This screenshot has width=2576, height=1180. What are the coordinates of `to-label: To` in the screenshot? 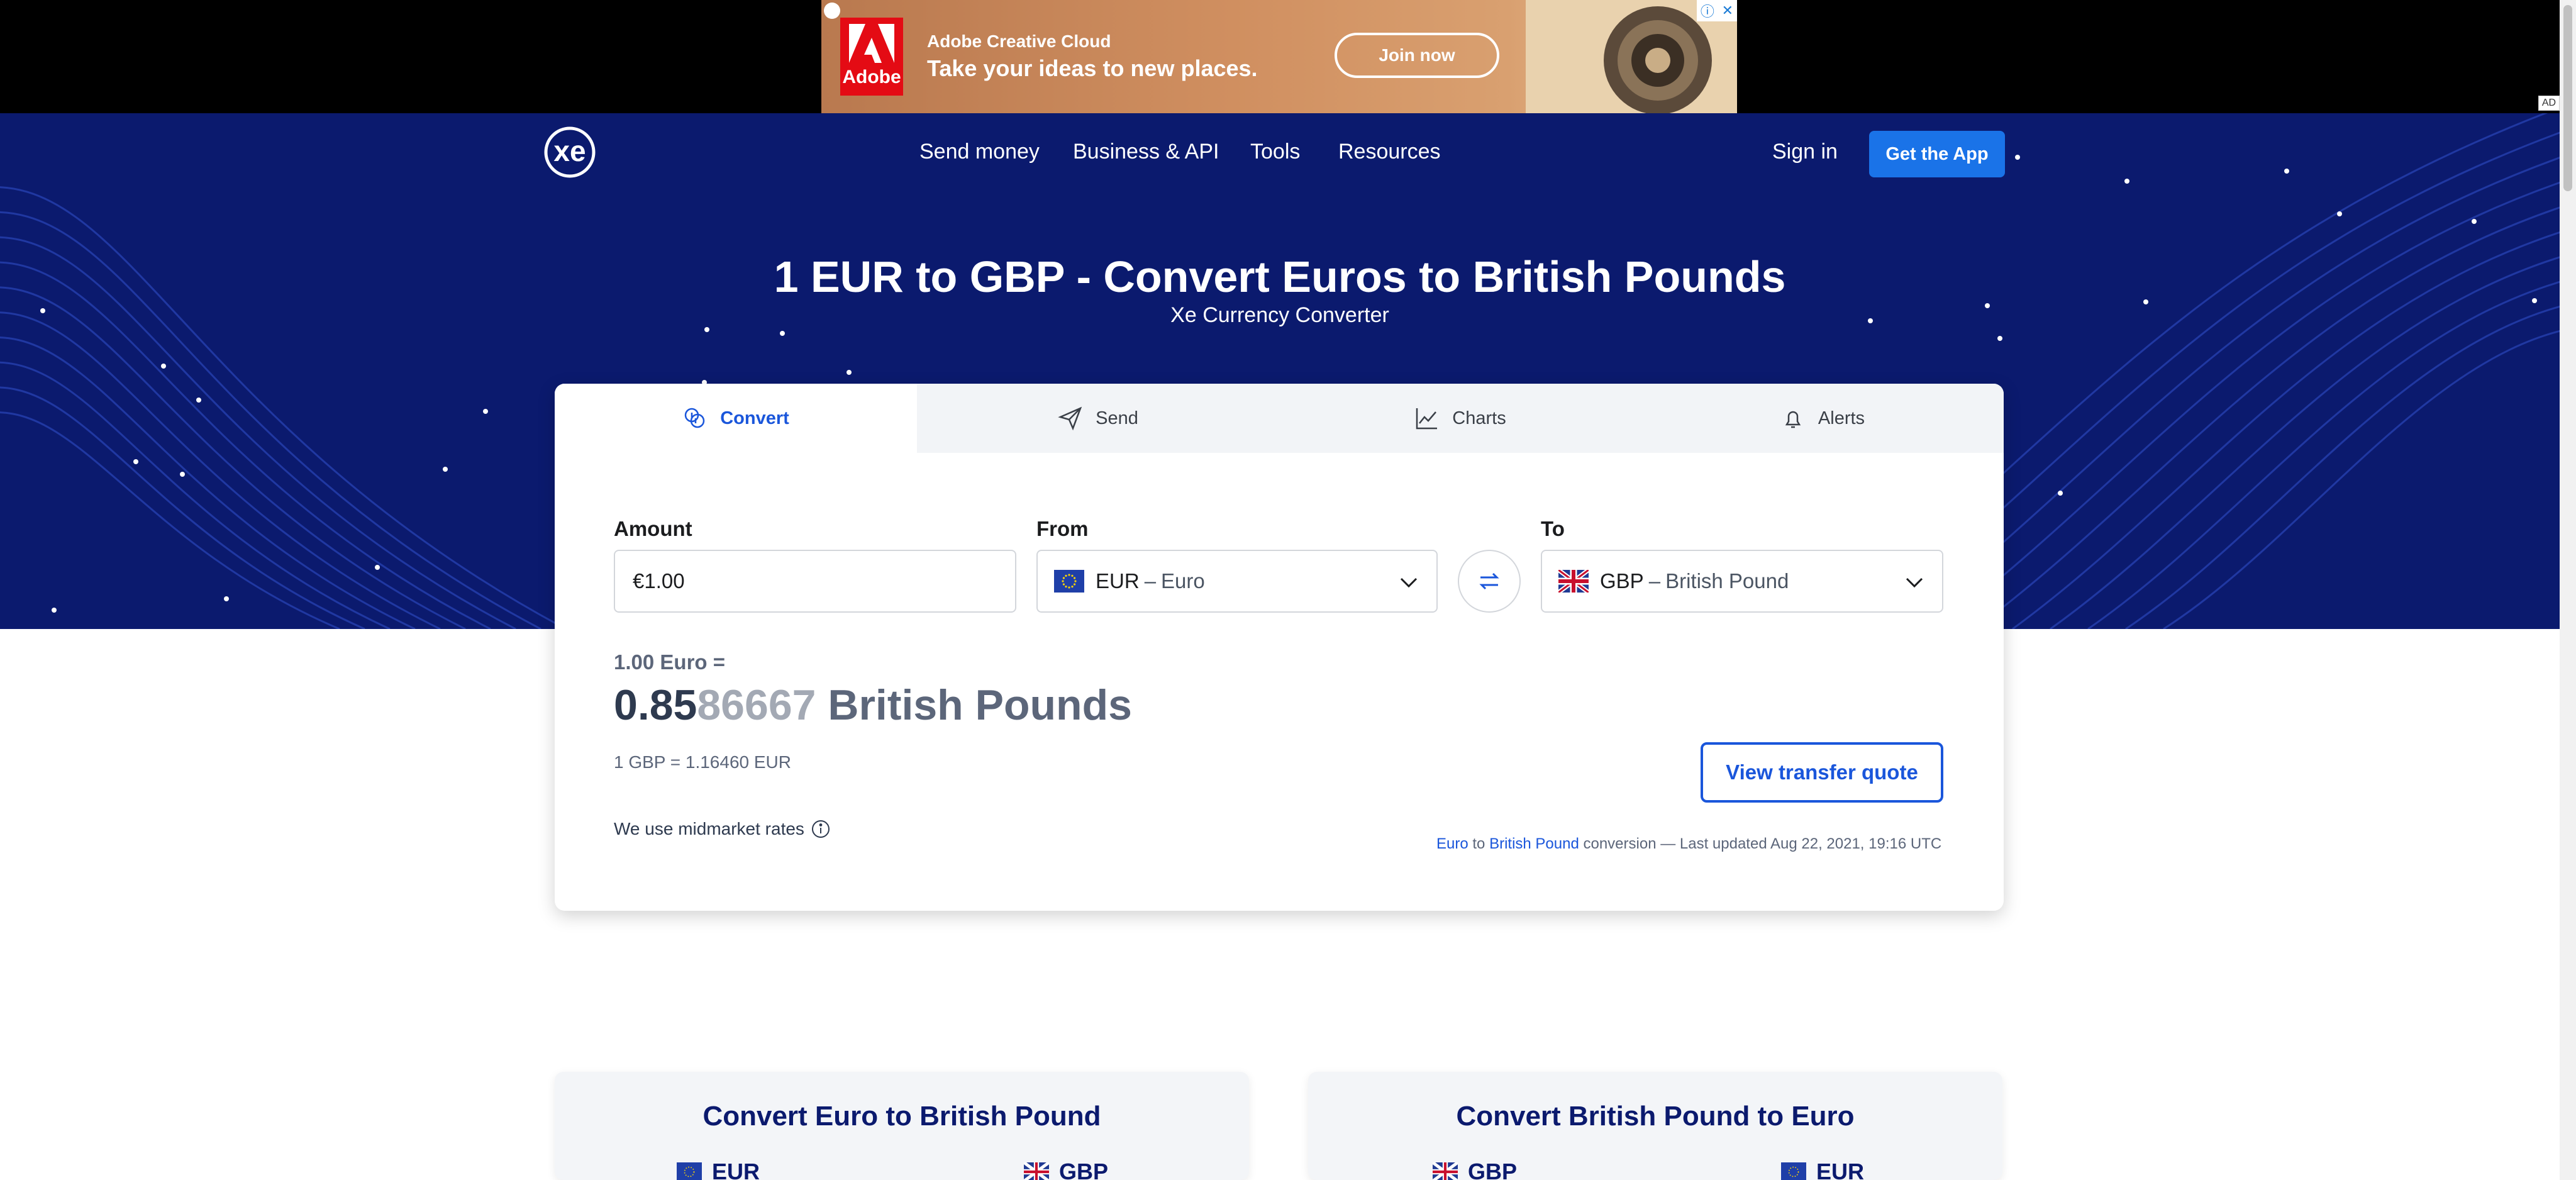 It's located at (1553, 528).